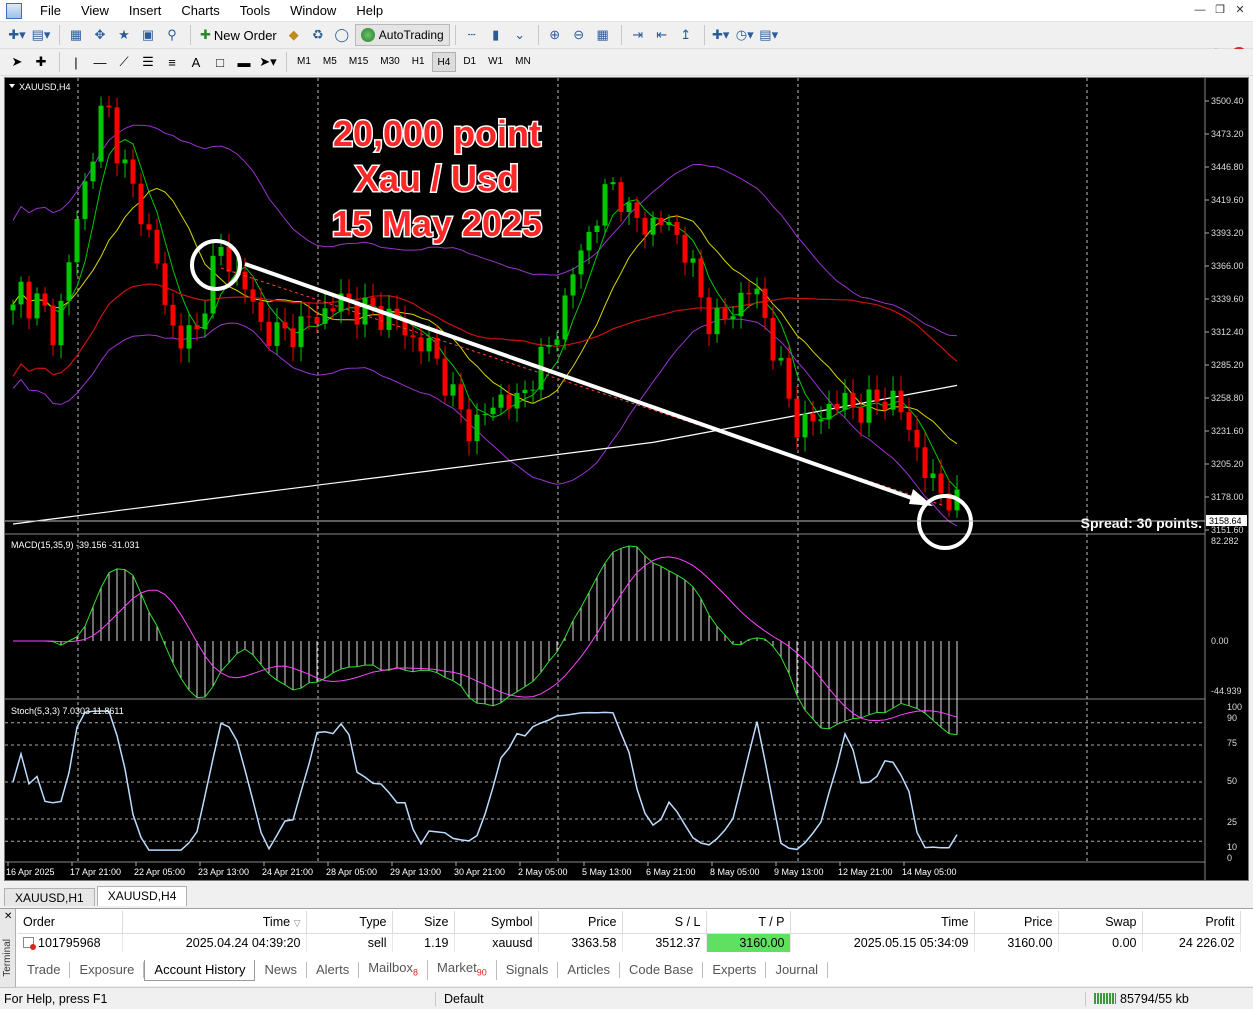  What do you see at coordinates (1227, 167) in the screenshot?
I see `price-tick-label: 3446.80` at bounding box center [1227, 167].